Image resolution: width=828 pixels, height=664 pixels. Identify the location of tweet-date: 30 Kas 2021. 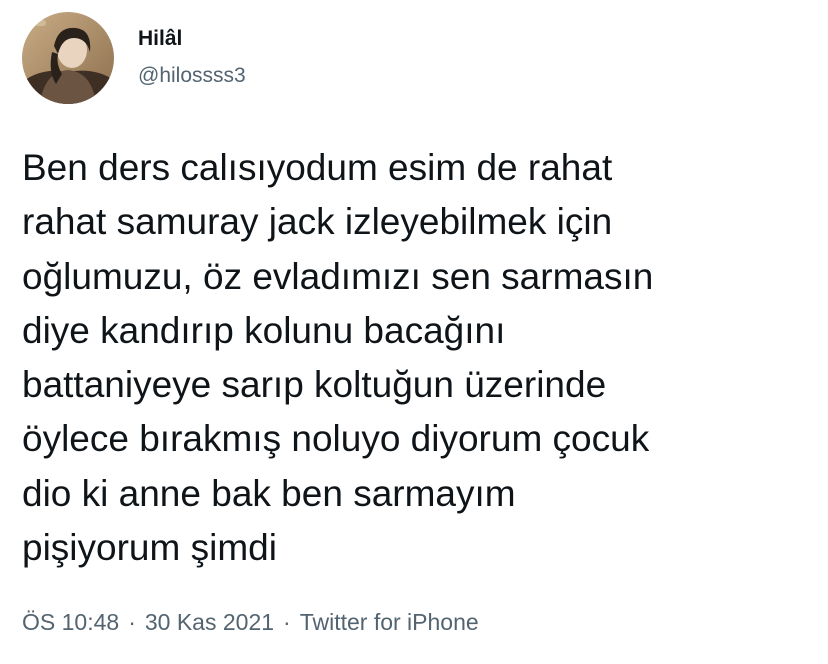
(209, 622).